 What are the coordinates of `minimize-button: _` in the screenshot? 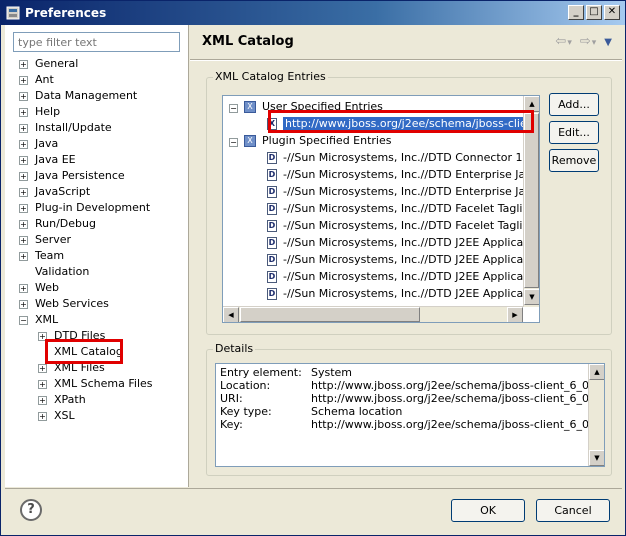 It's located at (576, 12).